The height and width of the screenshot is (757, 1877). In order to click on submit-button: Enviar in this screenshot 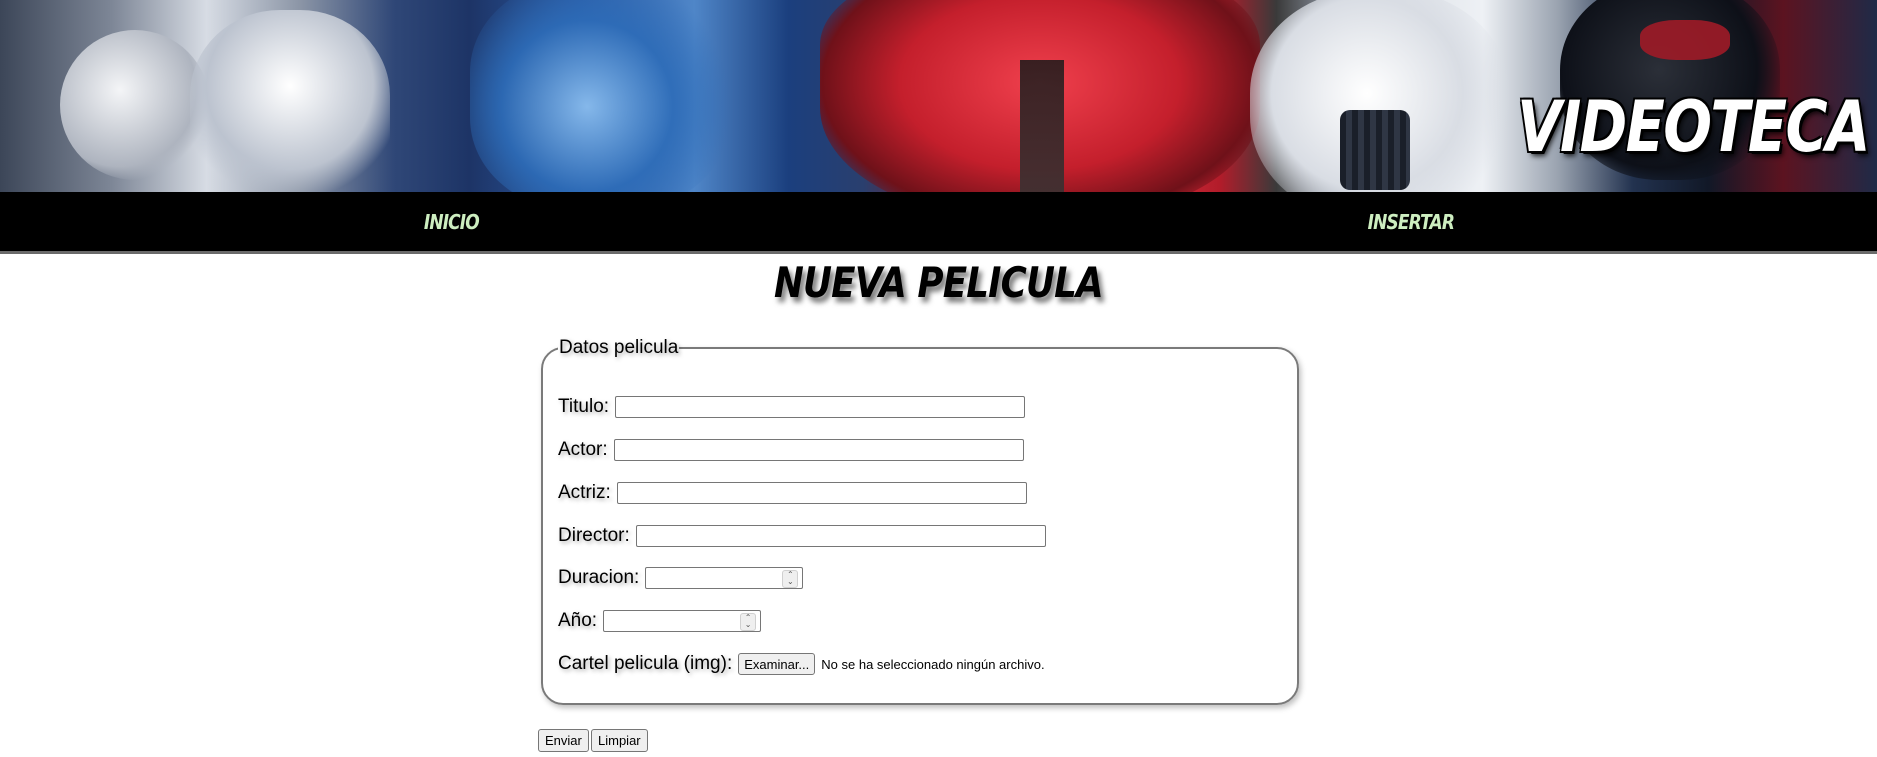, I will do `click(563, 740)`.